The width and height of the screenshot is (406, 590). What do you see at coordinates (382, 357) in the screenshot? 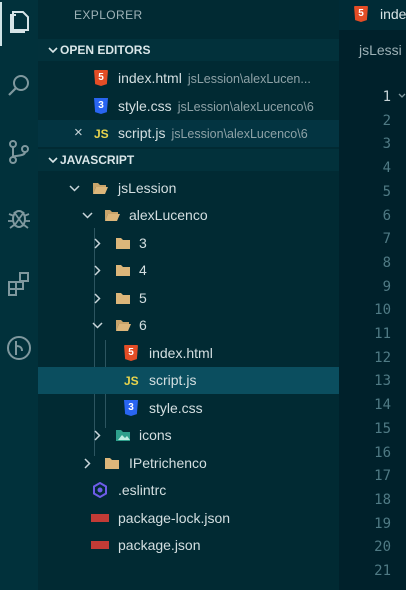
I see `line-number: 12` at bounding box center [382, 357].